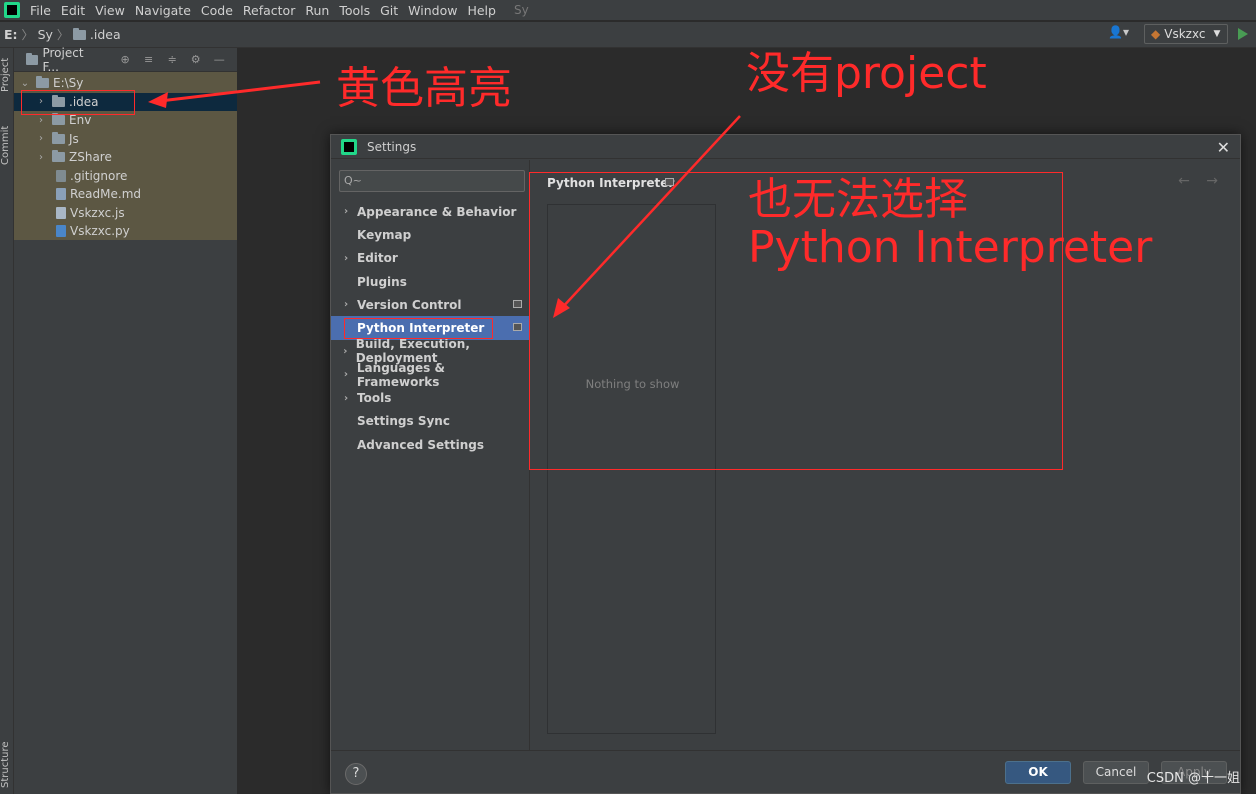 This screenshot has width=1256, height=794. I want to click on breadcrumb-idea: .idea, so click(96, 34).